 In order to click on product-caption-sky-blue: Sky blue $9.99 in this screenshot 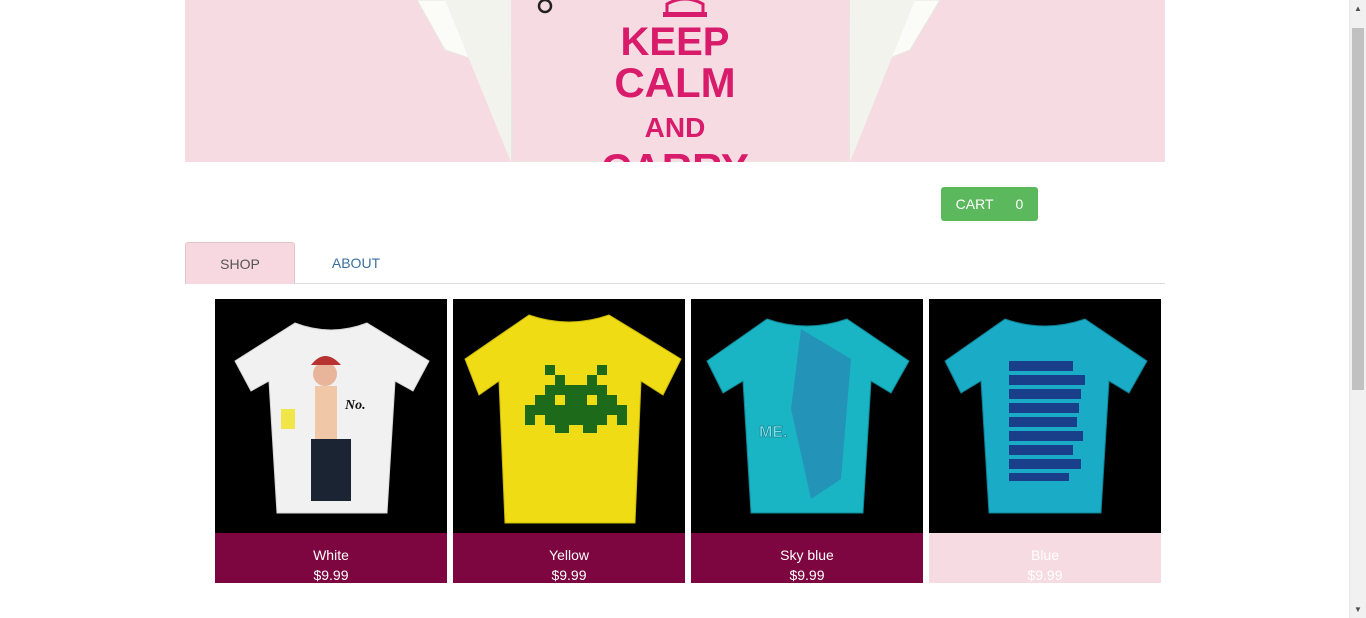, I will do `click(807, 558)`.